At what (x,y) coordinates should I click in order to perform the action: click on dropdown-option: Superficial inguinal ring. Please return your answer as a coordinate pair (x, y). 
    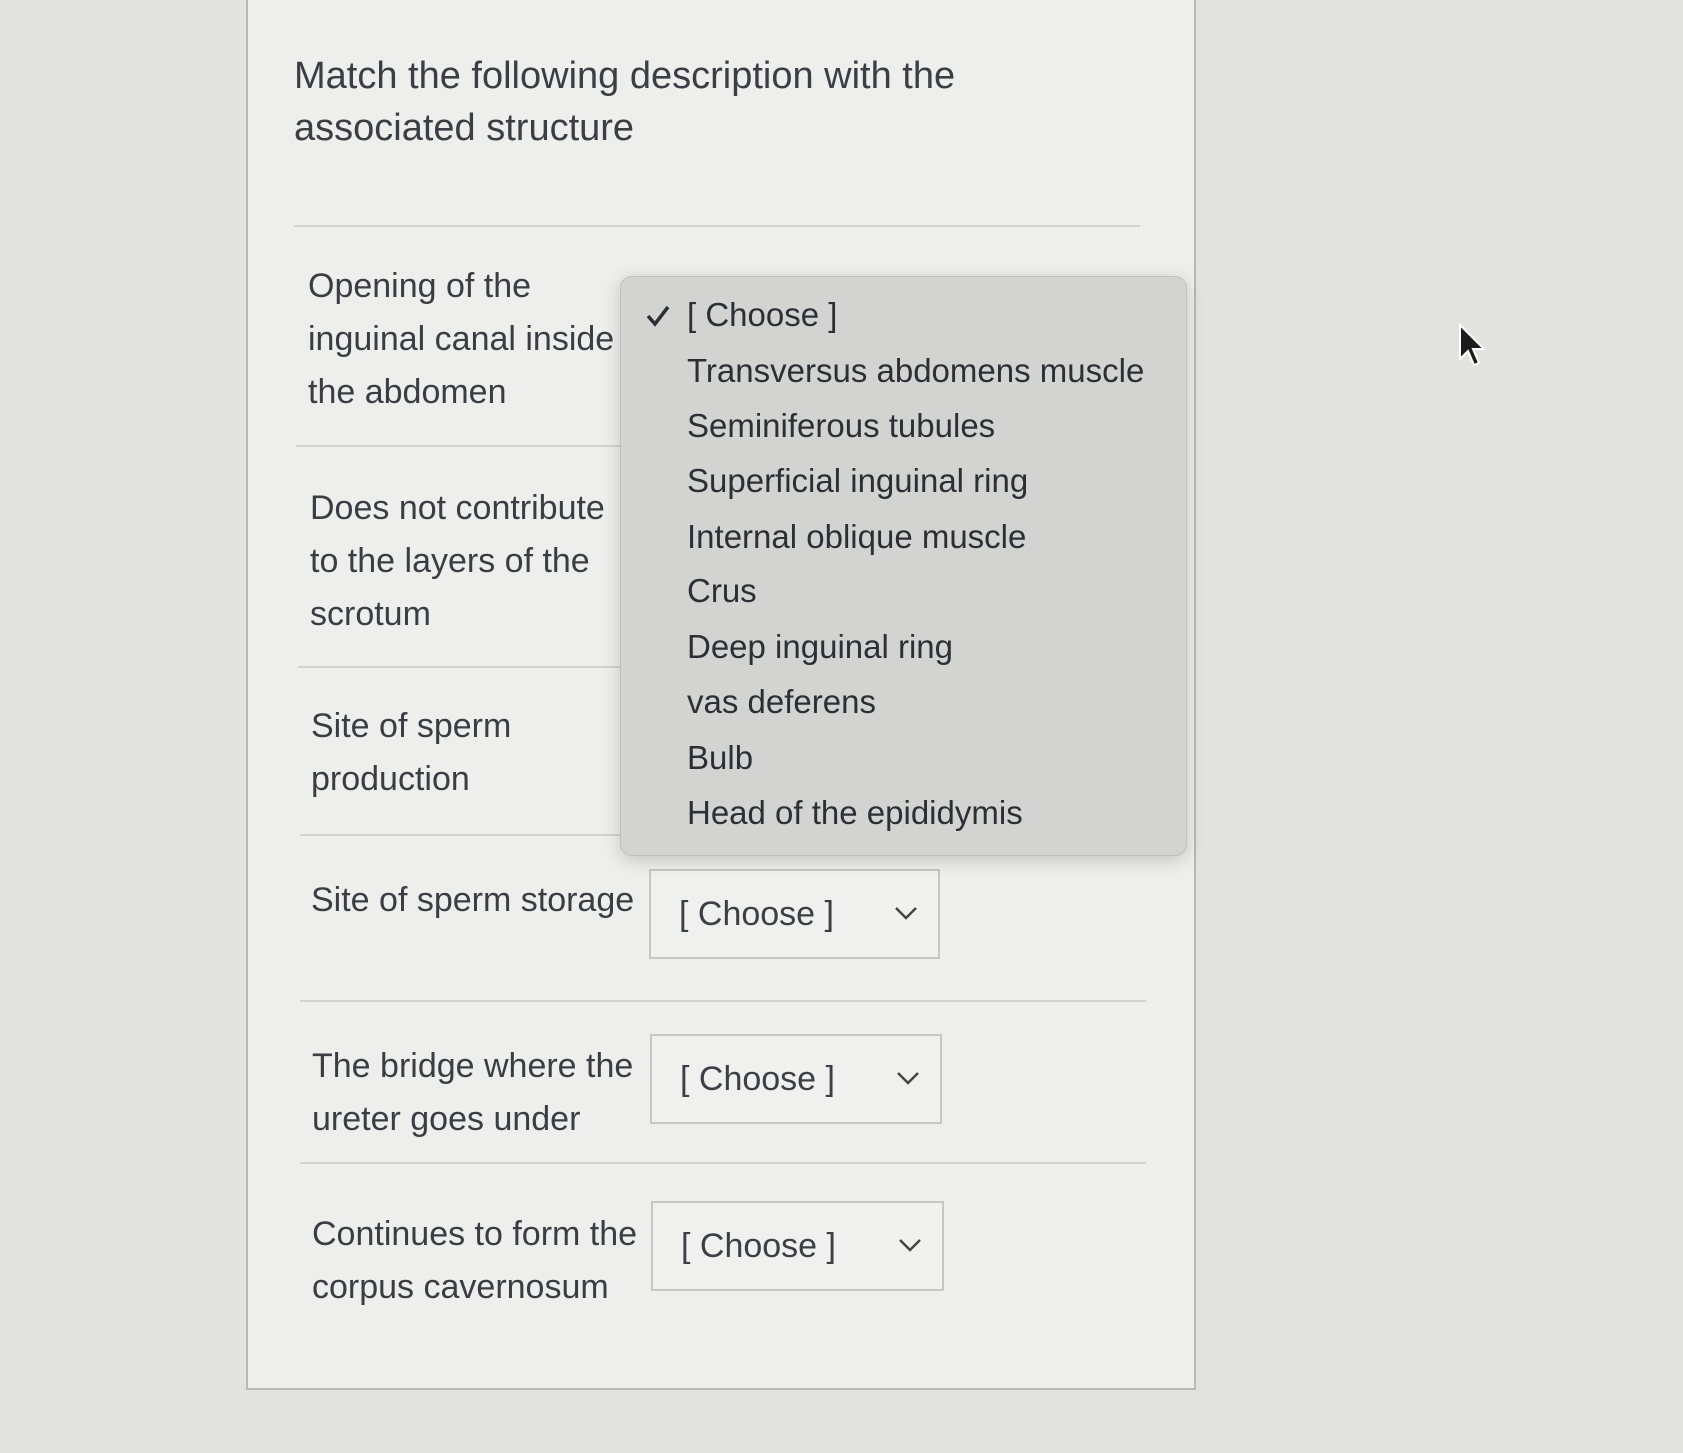
    Looking at the image, I should click on (857, 481).